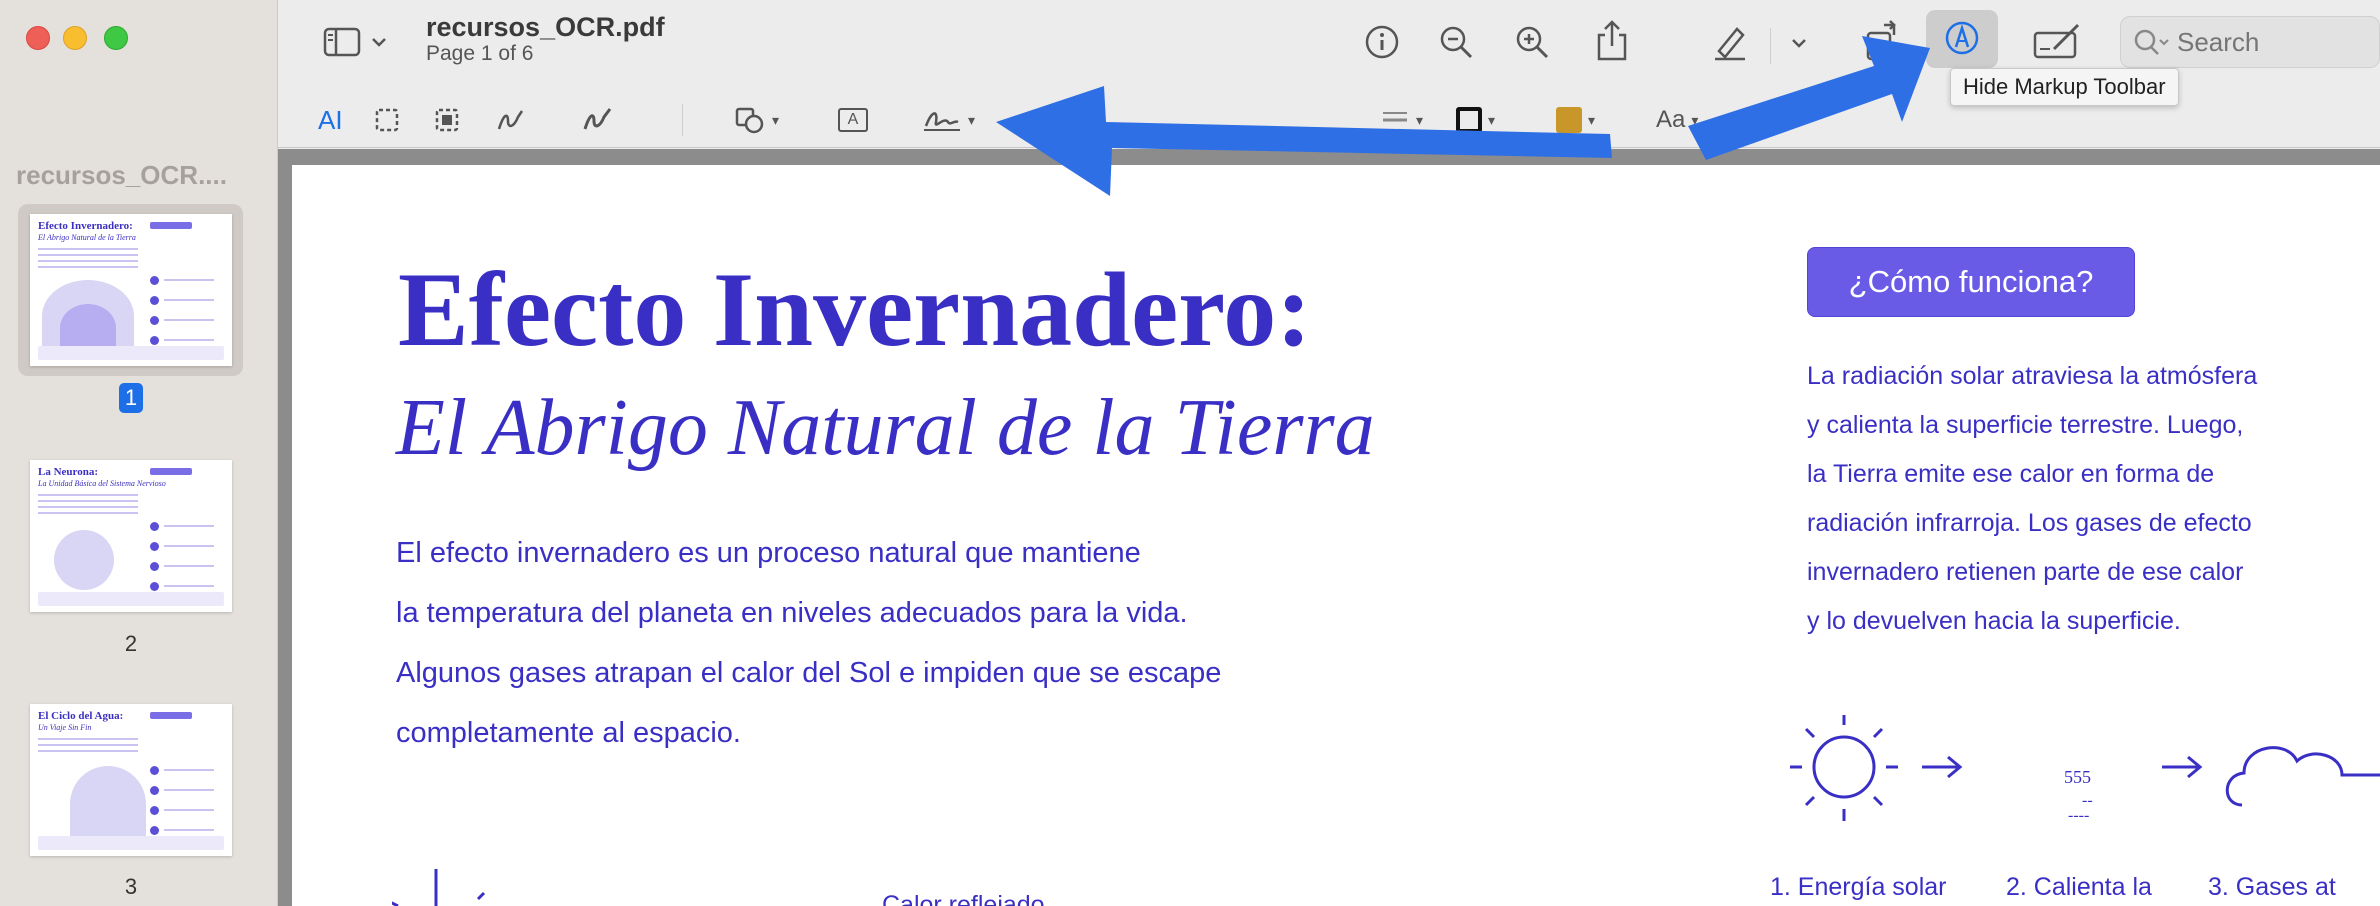 Image resolution: width=2380 pixels, height=906 pixels. I want to click on bottom-label: Calor reflejado, so click(963, 898).